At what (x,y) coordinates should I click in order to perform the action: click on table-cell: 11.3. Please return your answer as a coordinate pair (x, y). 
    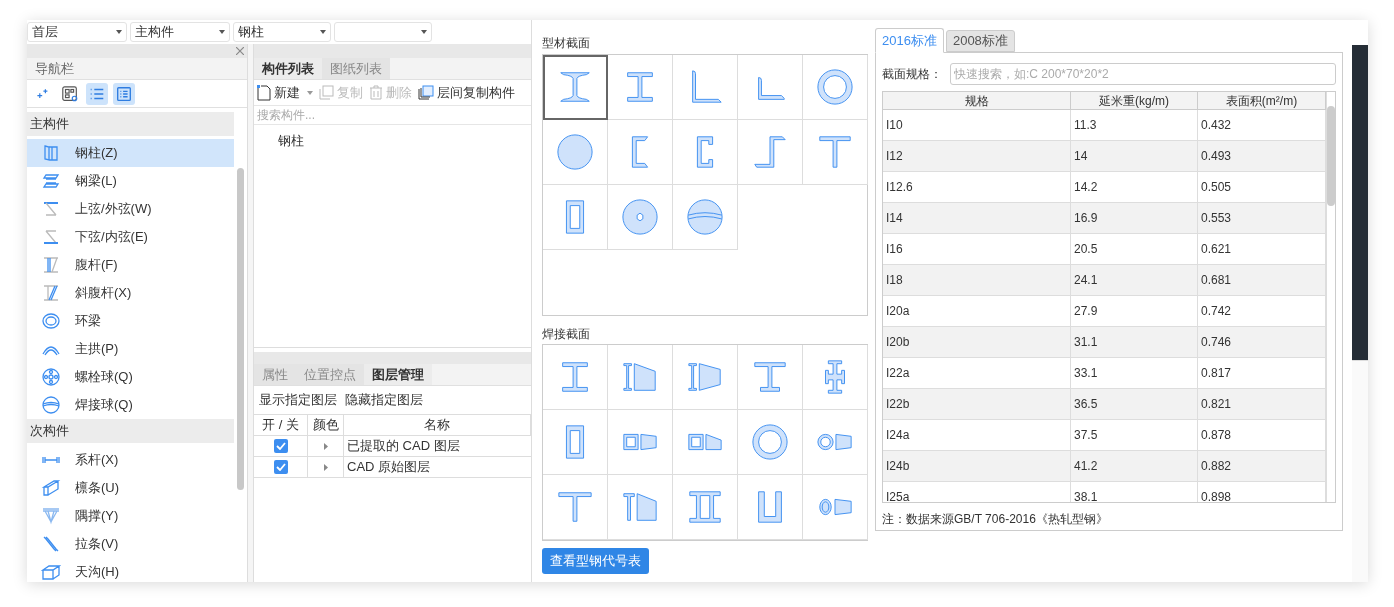
    Looking at the image, I should click on (1134, 125).